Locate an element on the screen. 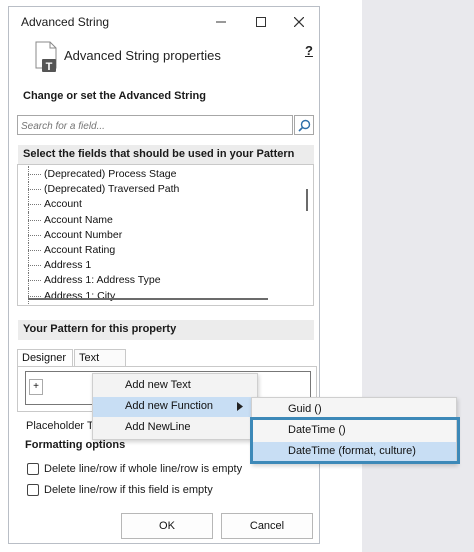  menu-item-add-new-function: Add new Function is located at coordinates (175, 407).